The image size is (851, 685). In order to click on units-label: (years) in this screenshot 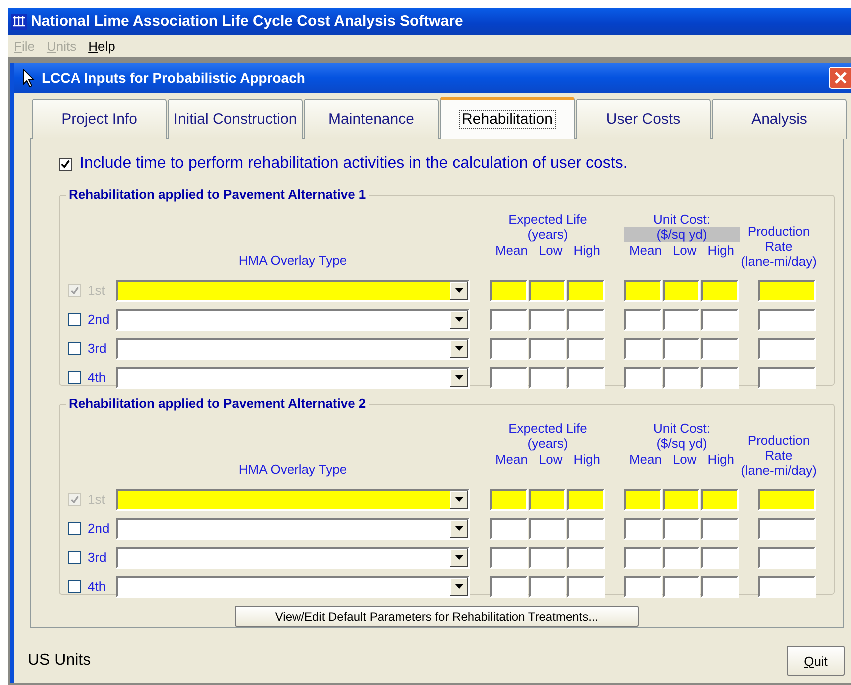, I will do `click(548, 443)`.